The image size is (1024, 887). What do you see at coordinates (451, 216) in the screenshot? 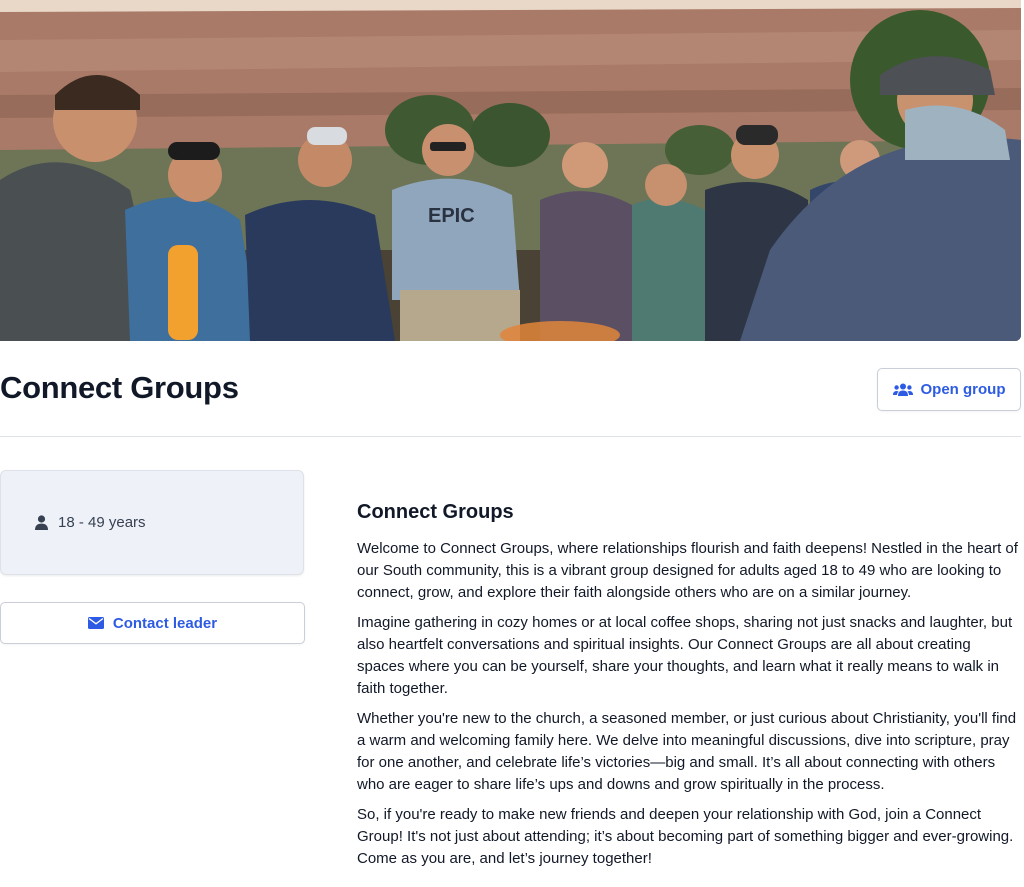
I see `shirt-text: EPIC` at bounding box center [451, 216].